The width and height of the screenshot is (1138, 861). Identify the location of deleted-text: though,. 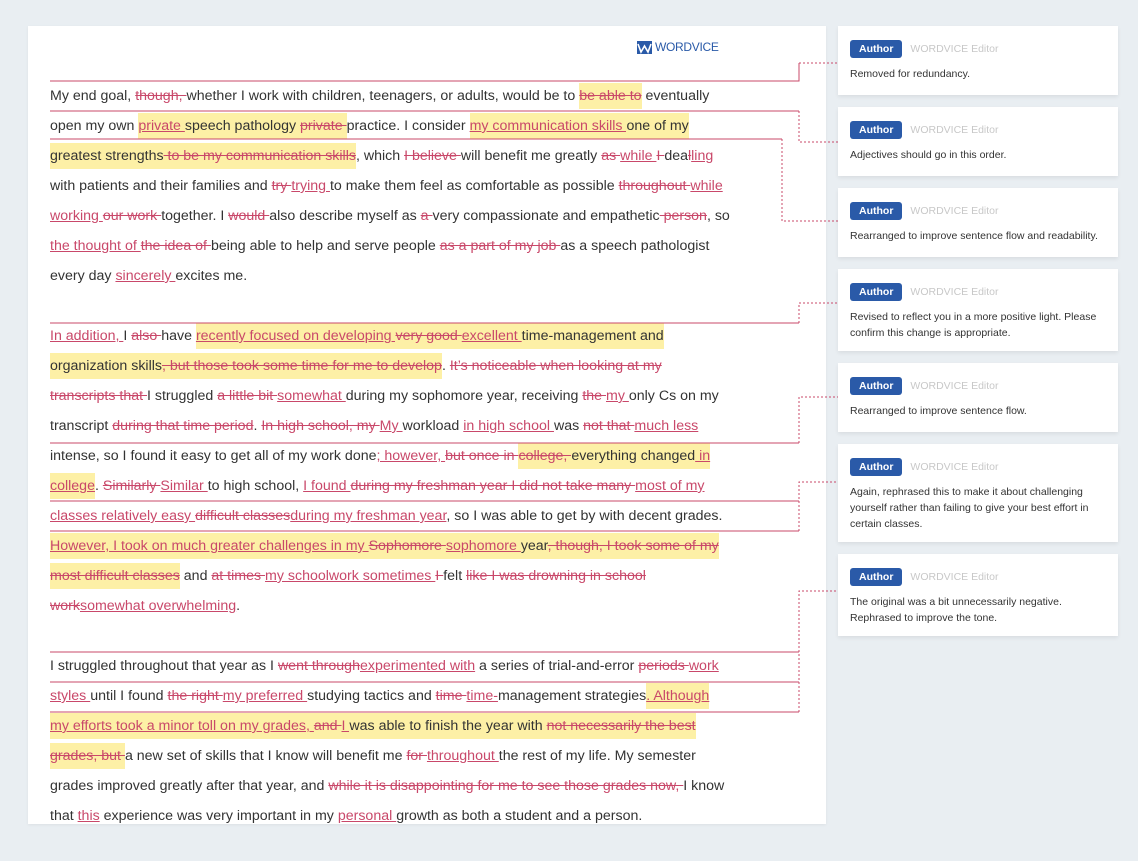
(160, 96).